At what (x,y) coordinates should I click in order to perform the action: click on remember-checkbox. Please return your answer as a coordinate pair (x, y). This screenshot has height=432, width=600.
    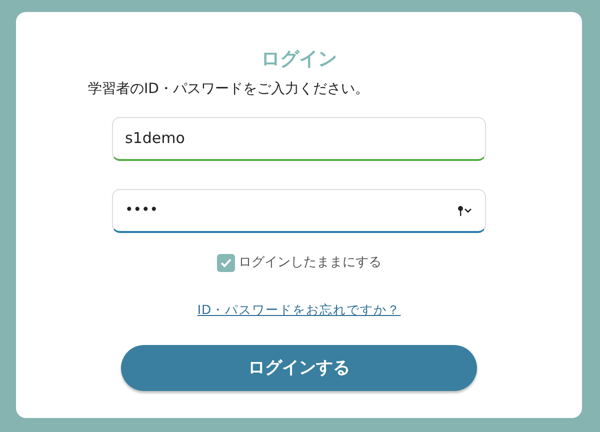
    Looking at the image, I should click on (225, 263).